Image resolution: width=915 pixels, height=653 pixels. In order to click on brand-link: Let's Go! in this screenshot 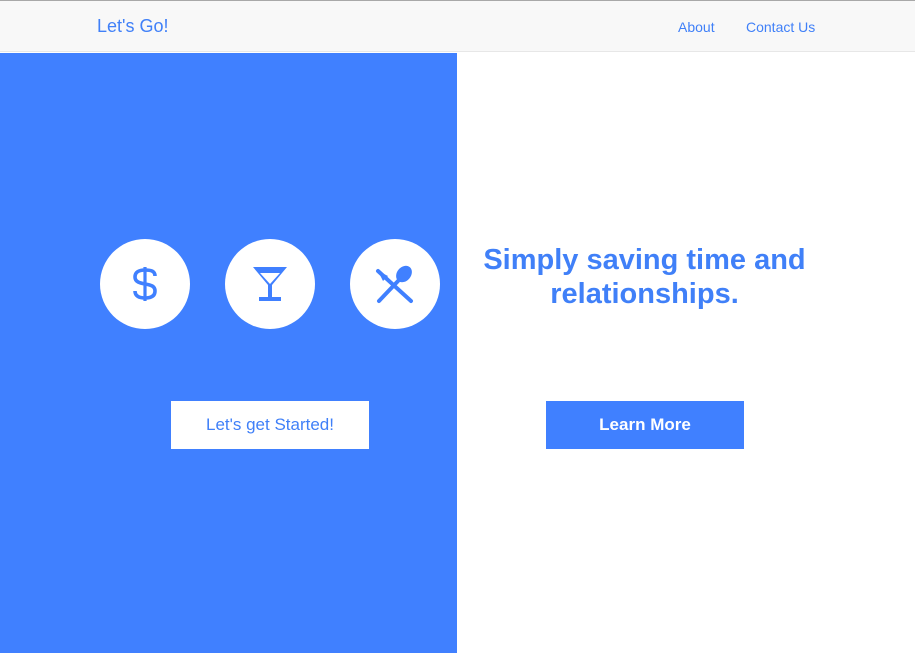, I will do `click(132, 26)`.